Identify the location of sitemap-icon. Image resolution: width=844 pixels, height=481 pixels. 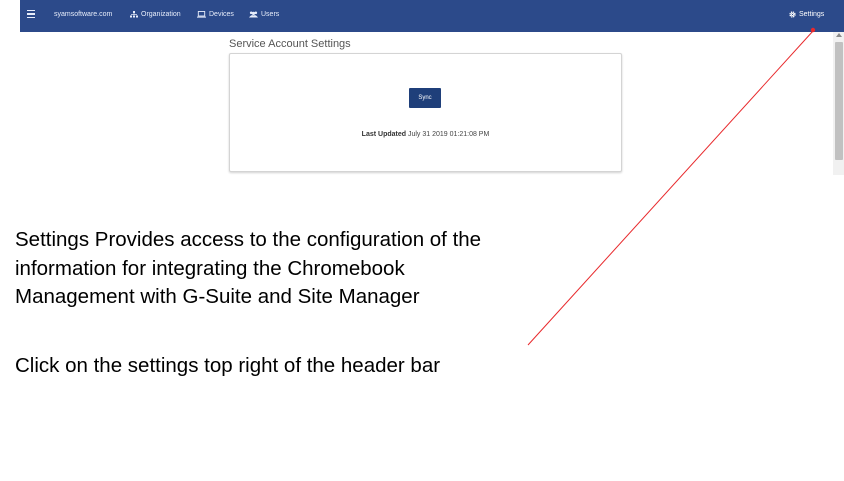
(134, 14).